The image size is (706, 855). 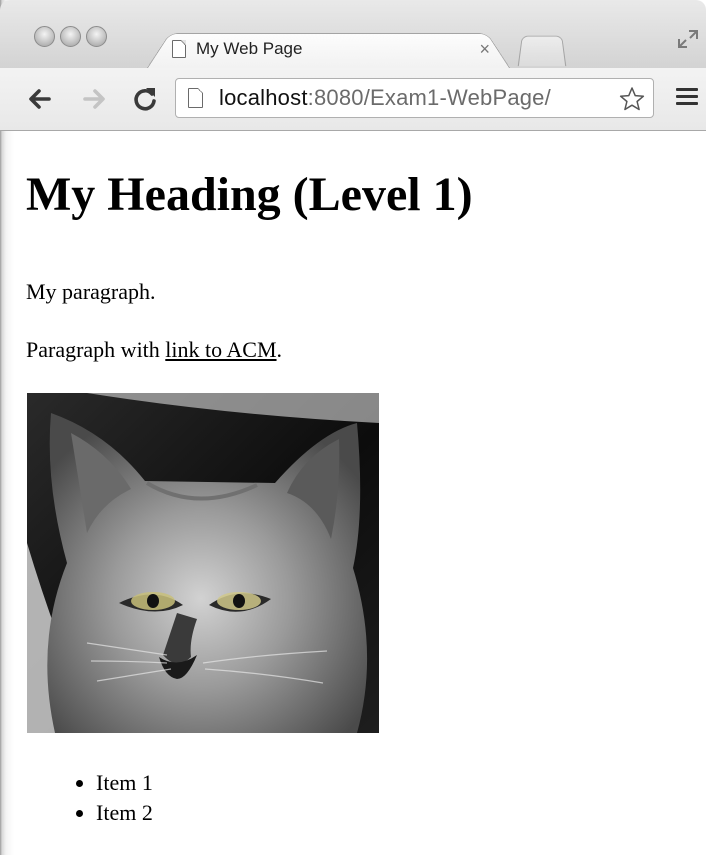 I want to click on reload-icon, so click(x=145, y=99).